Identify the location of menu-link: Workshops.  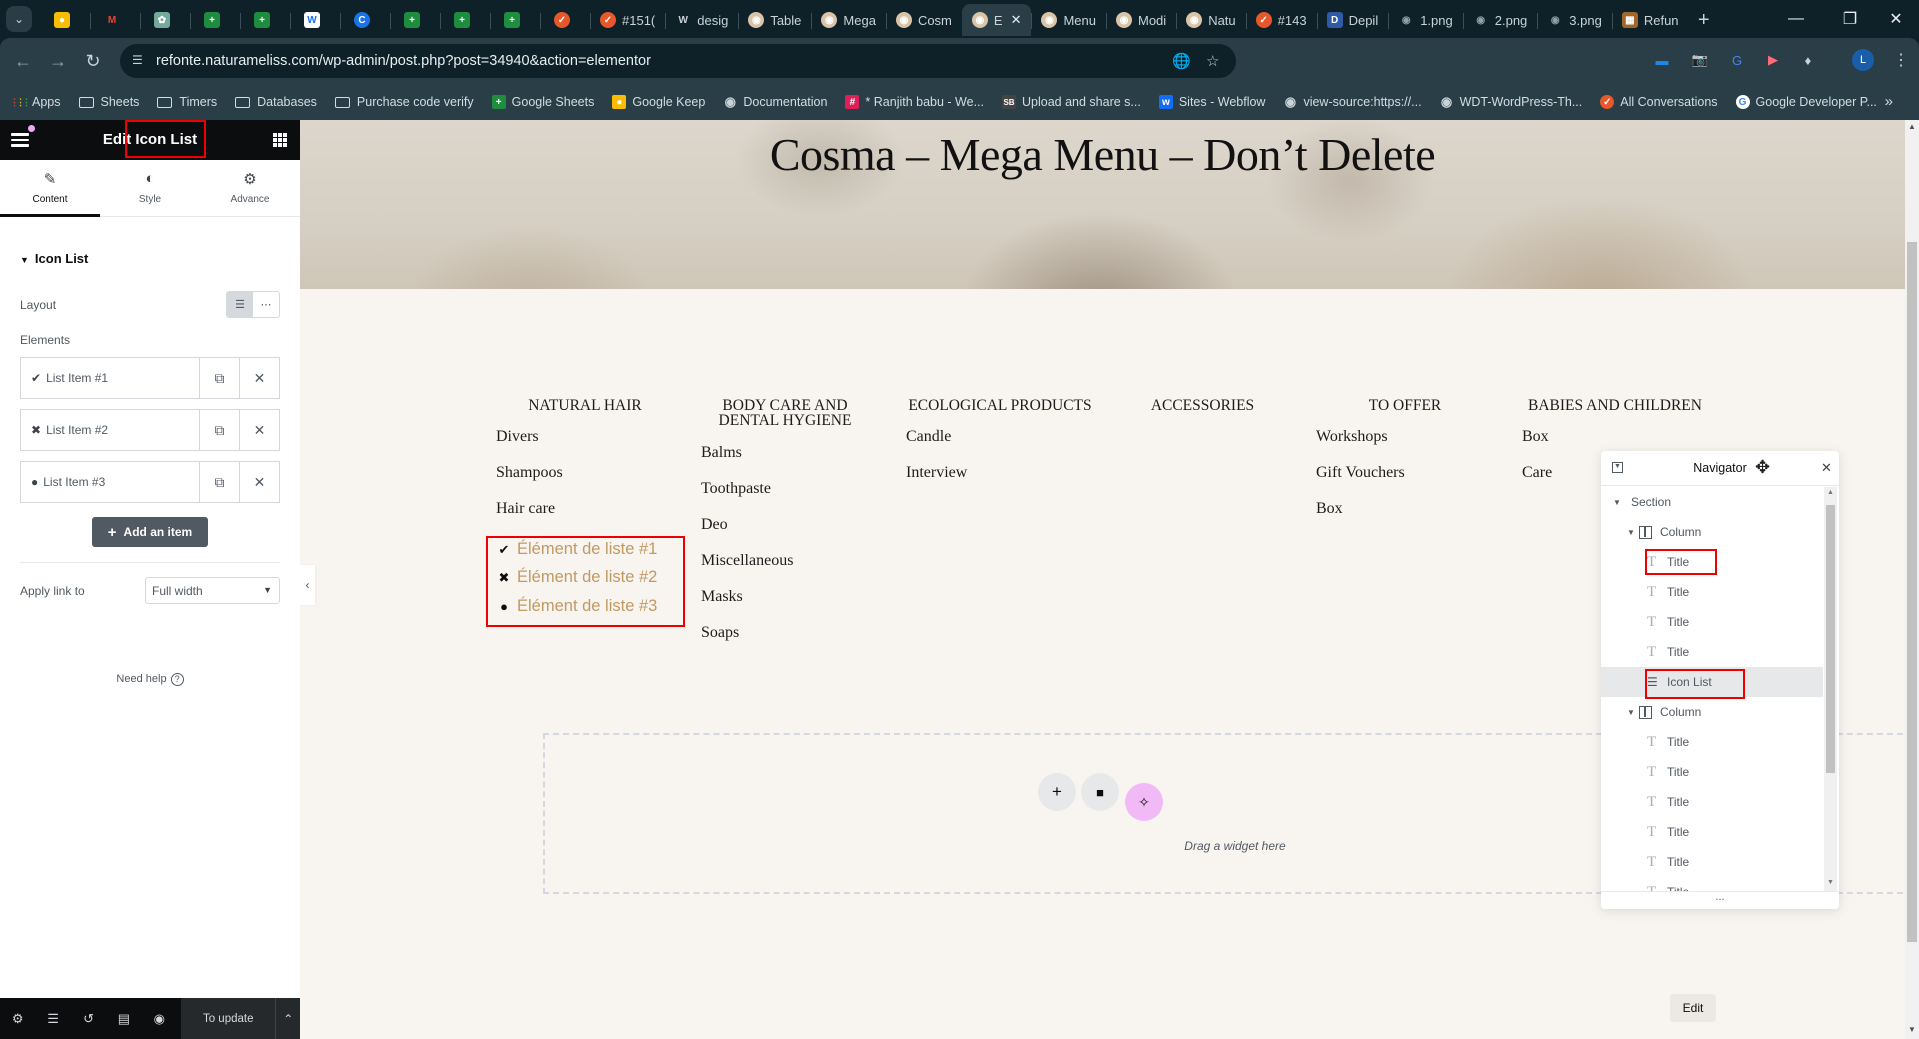
(1352, 437).